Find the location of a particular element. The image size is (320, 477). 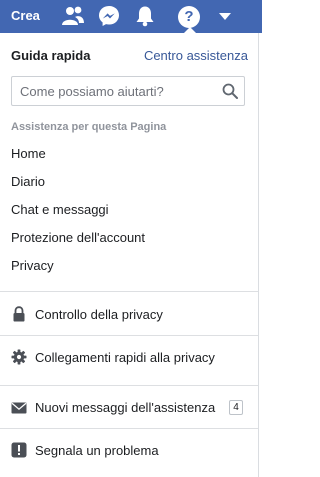

topic-link: Protezione dell'account is located at coordinates (78, 237).